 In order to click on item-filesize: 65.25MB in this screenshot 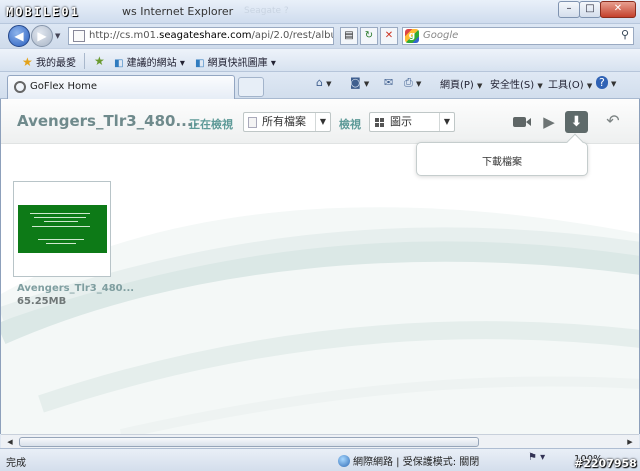, I will do `click(42, 301)`.